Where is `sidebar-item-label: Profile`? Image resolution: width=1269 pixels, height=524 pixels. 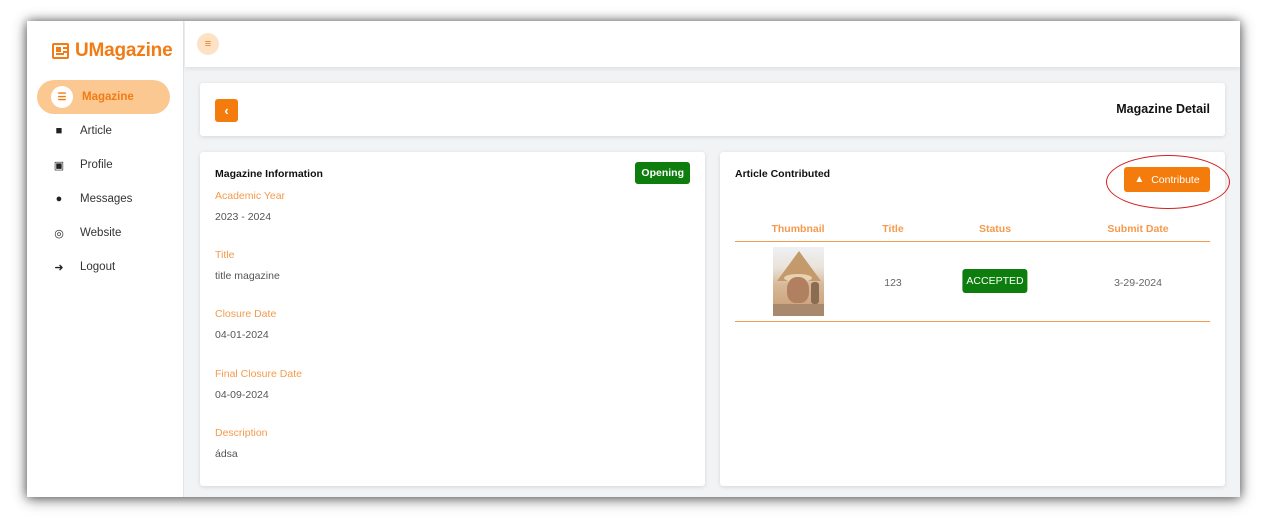 sidebar-item-label: Profile is located at coordinates (96, 165).